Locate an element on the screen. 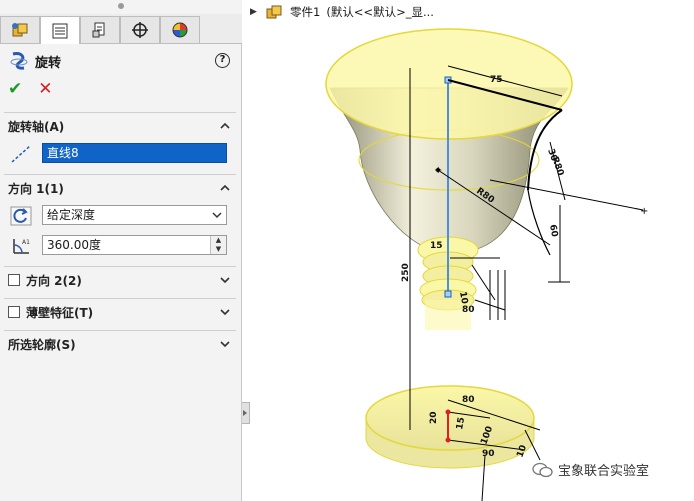 The height and width of the screenshot is (501, 694). configuration-manager-icon is located at coordinates (98, 30).